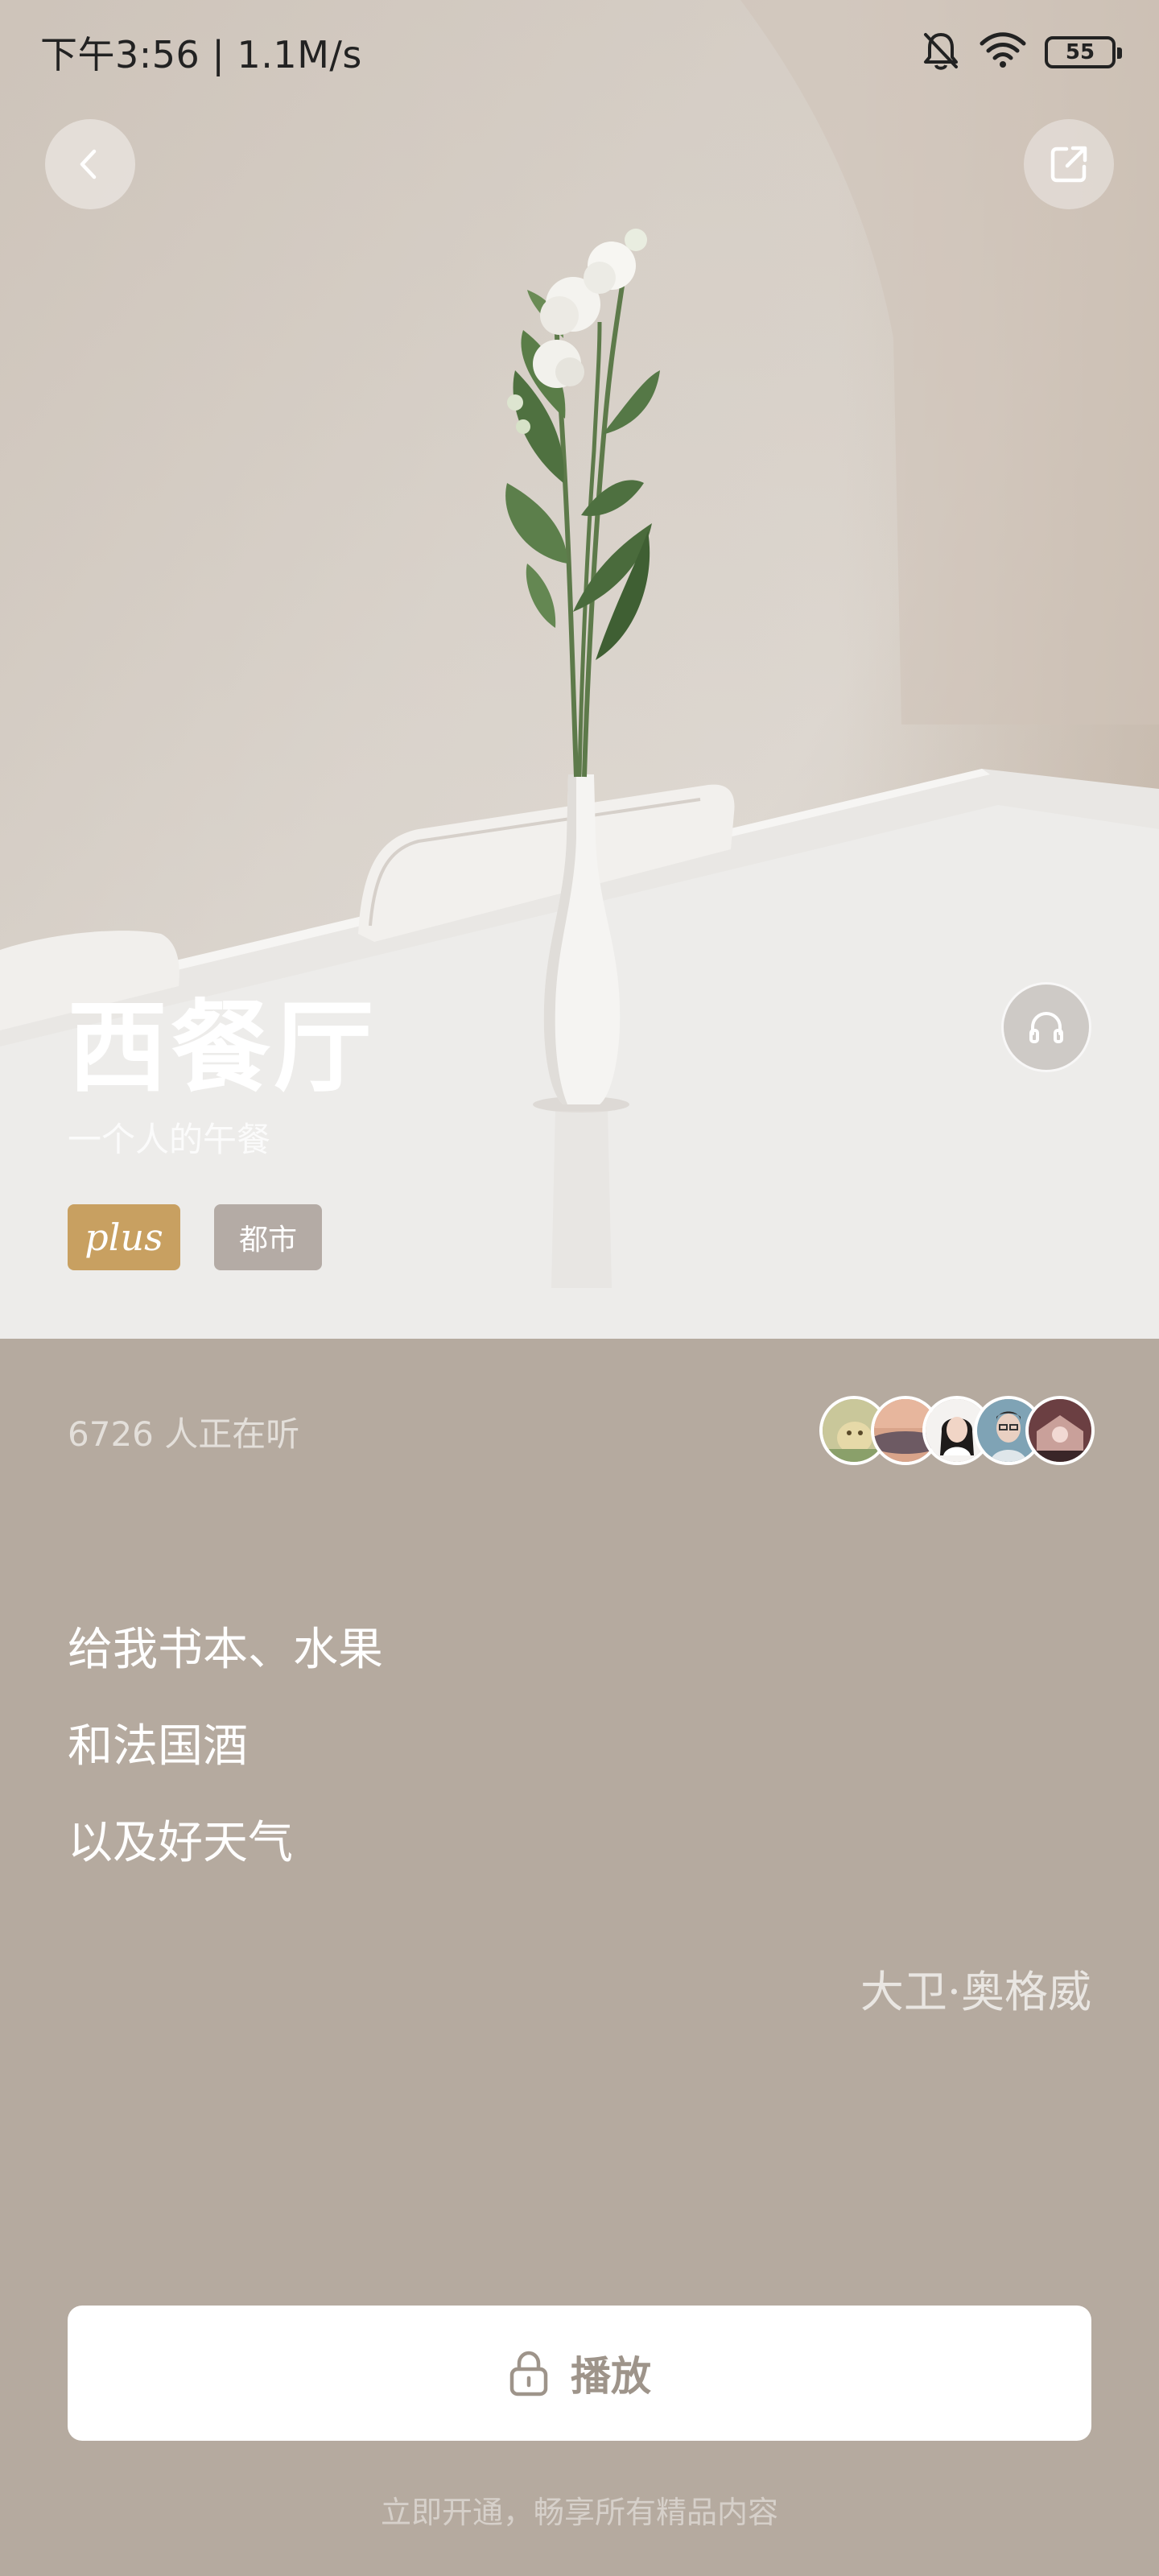 The height and width of the screenshot is (2576, 1159). I want to click on page-title: 西餐厅, so click(222, 1048).